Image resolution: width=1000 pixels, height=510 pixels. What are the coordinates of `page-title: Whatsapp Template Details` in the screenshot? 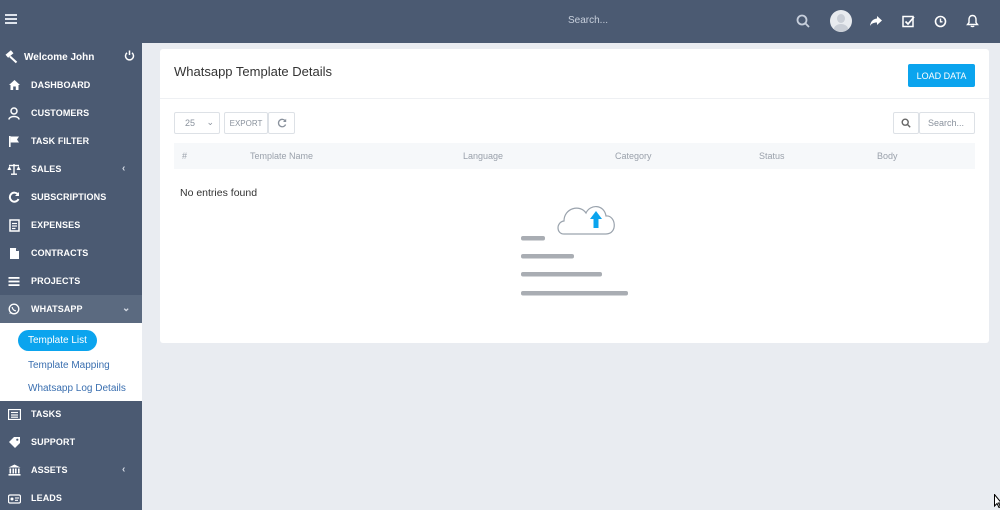 It's located at (253, 71).